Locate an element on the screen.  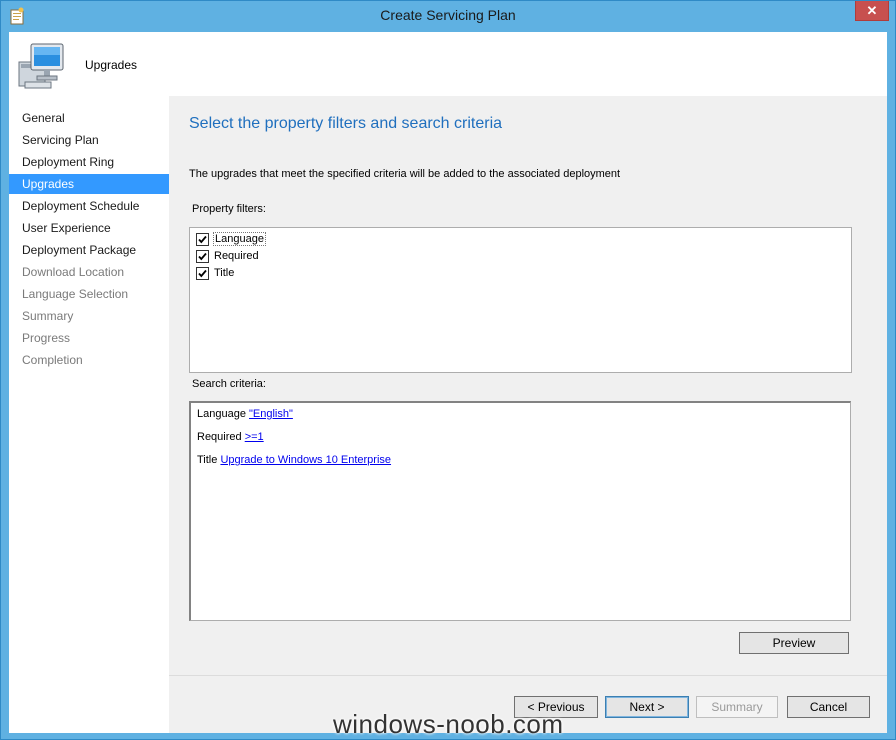
search-criteria-label: Search criteria: is located at coordinates (229, 384).